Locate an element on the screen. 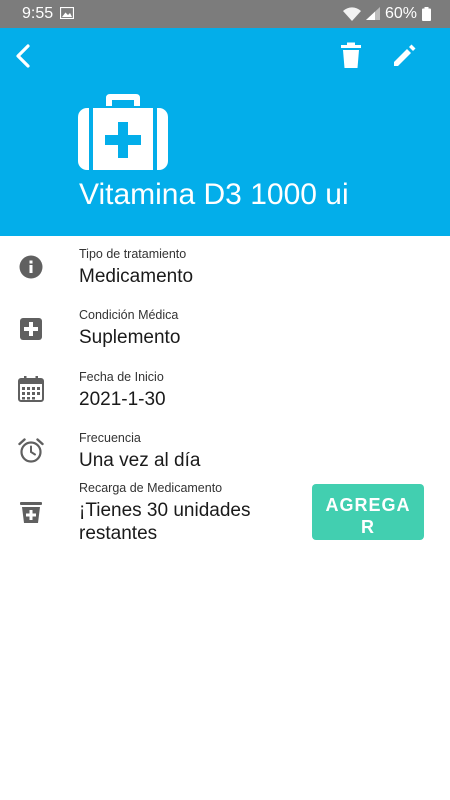 The image size is (450, 800). signal-icon is located at coordinates (373, 13).